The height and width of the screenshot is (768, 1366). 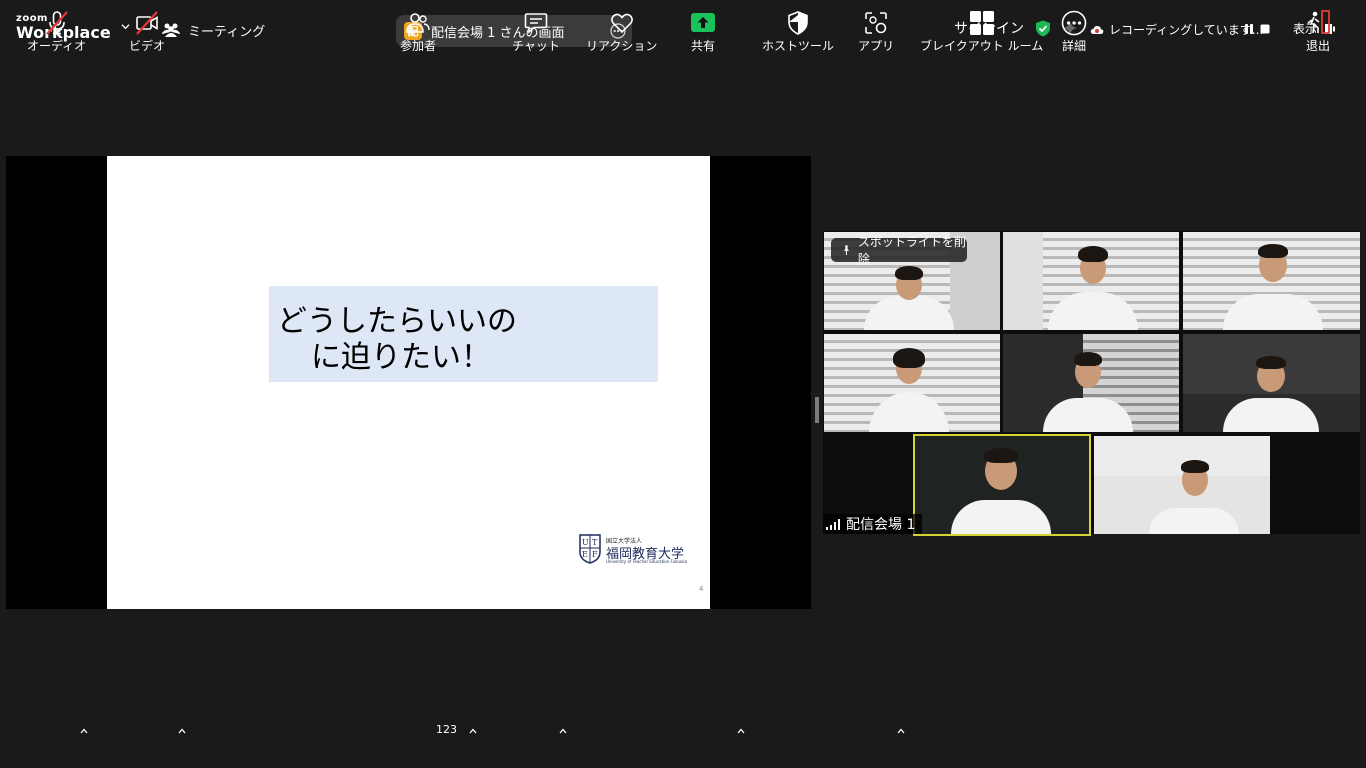 What do you see at coordinates (911, 250) in the screenshot?
I see `remove-spotlight-label: スポットライトを削除` at bounding box center [911, 250].